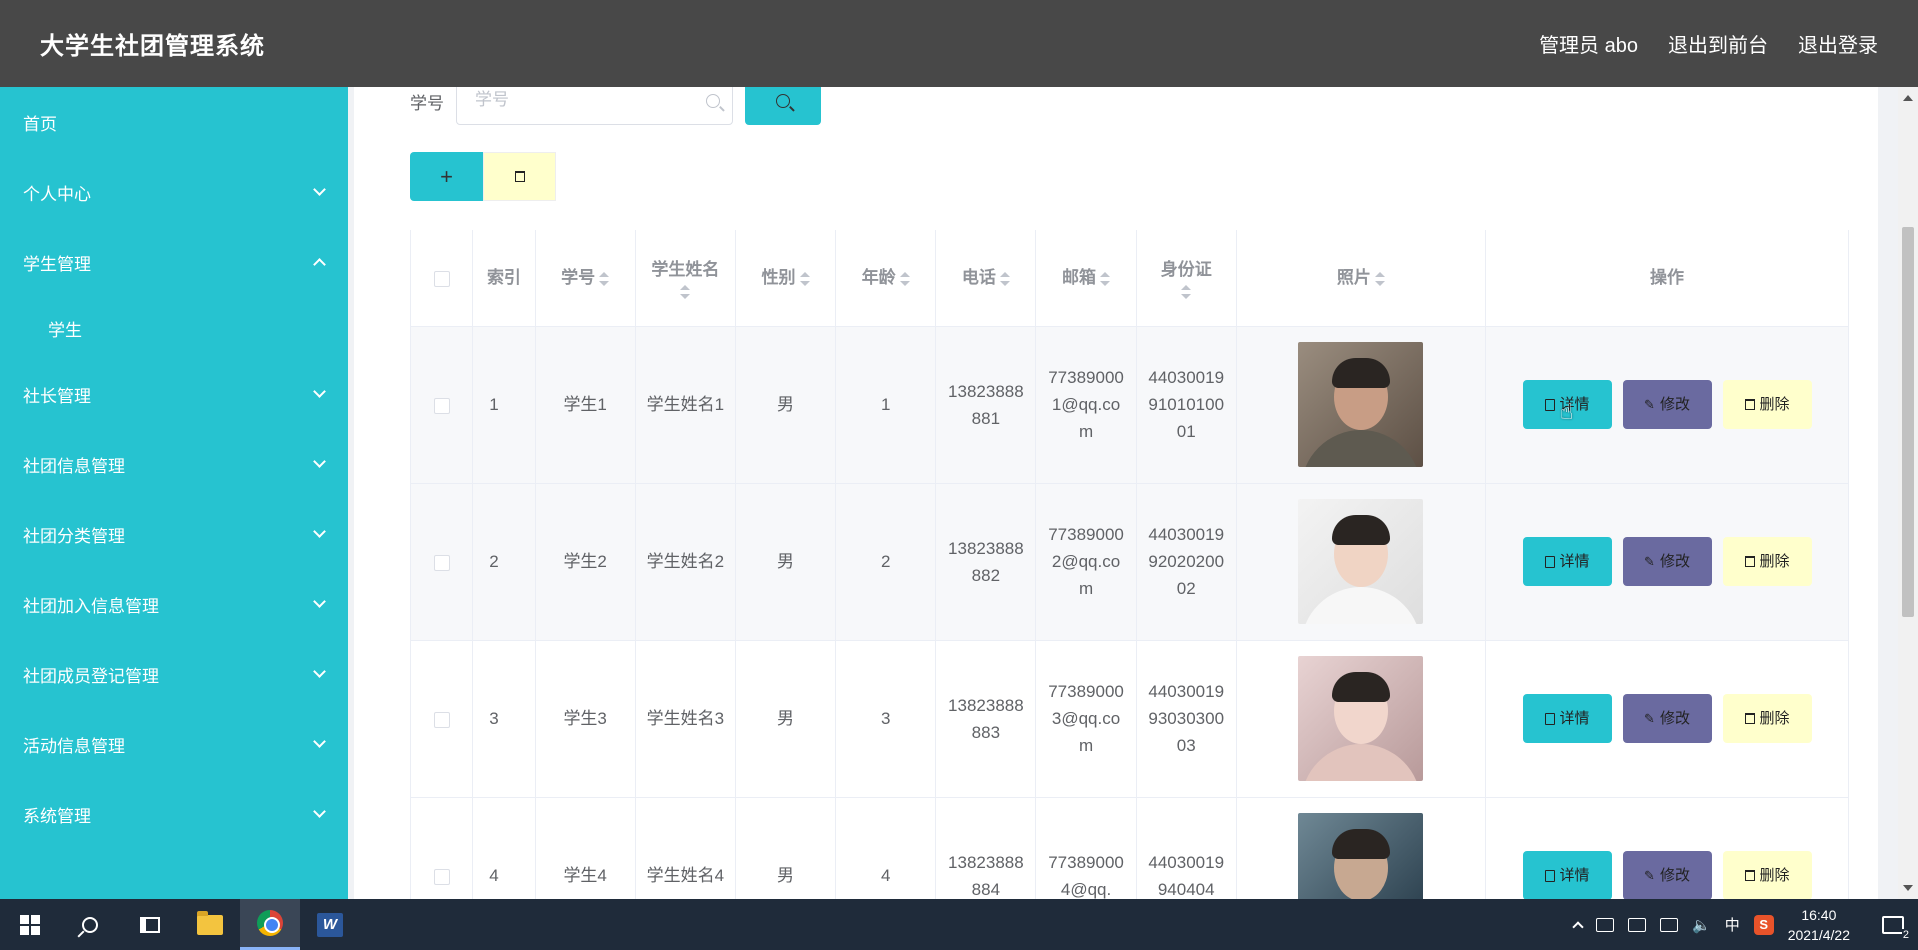 This screenshot has width=1918, height=950. I want to click on column-header-student-no: 学号, so click(585, 278).